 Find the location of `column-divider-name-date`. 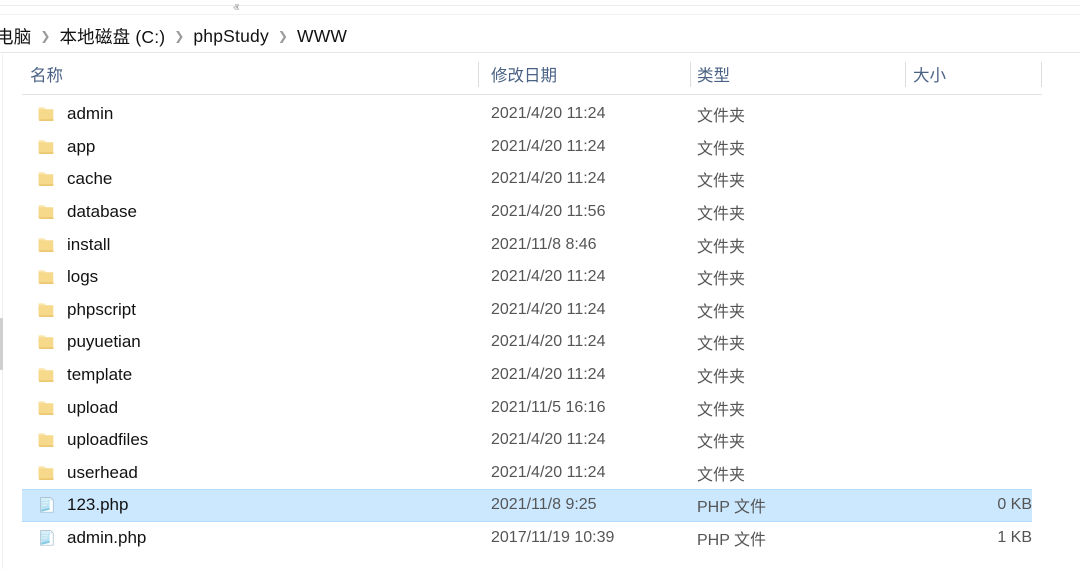

column-divider-name-date is located at coordinates (478, 74).